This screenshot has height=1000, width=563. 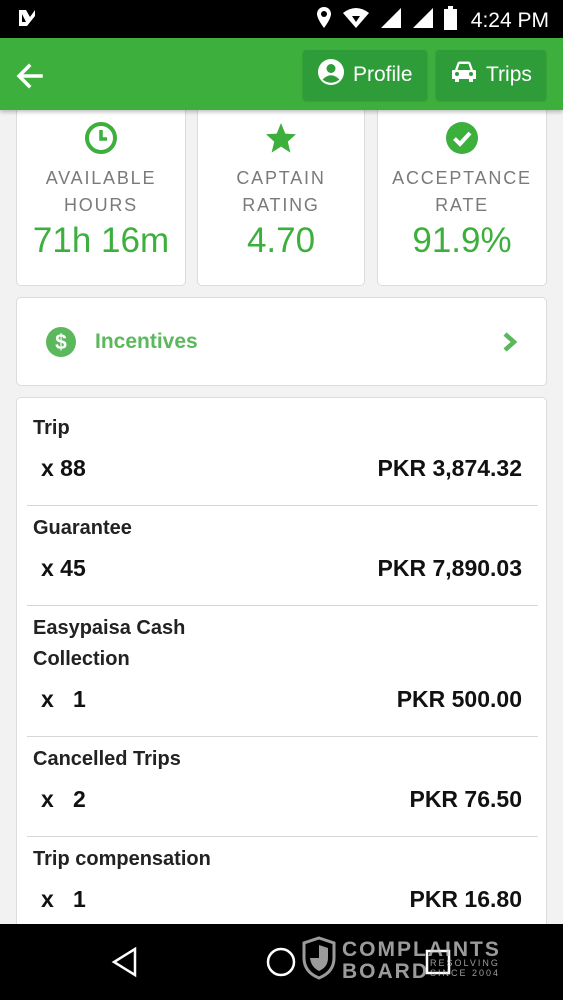 What do you see at coordinates (101, 191) in the screenshot?
I see `available-hours-label: AVAILABLE HOURS` at bounding box center [101, 191].